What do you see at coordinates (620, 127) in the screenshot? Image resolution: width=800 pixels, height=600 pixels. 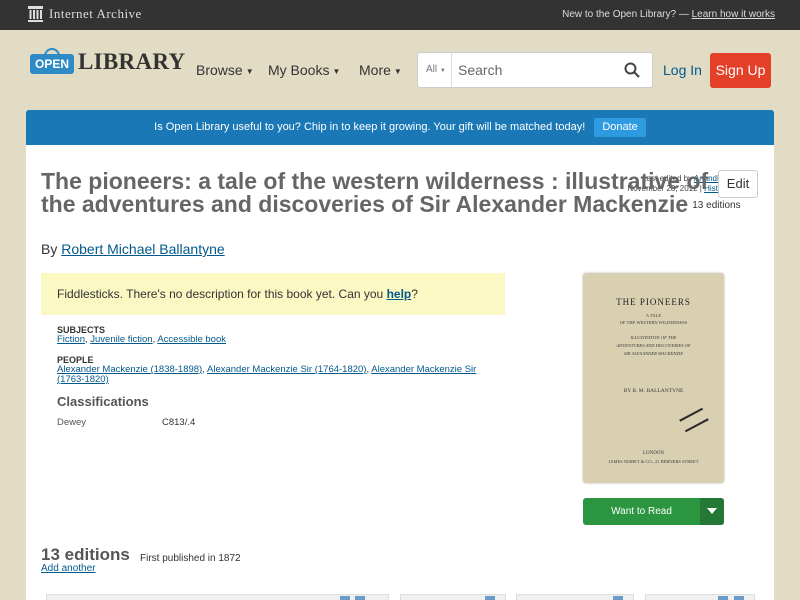 I see `donate-button: Donate` at bounding box center [620, 127].